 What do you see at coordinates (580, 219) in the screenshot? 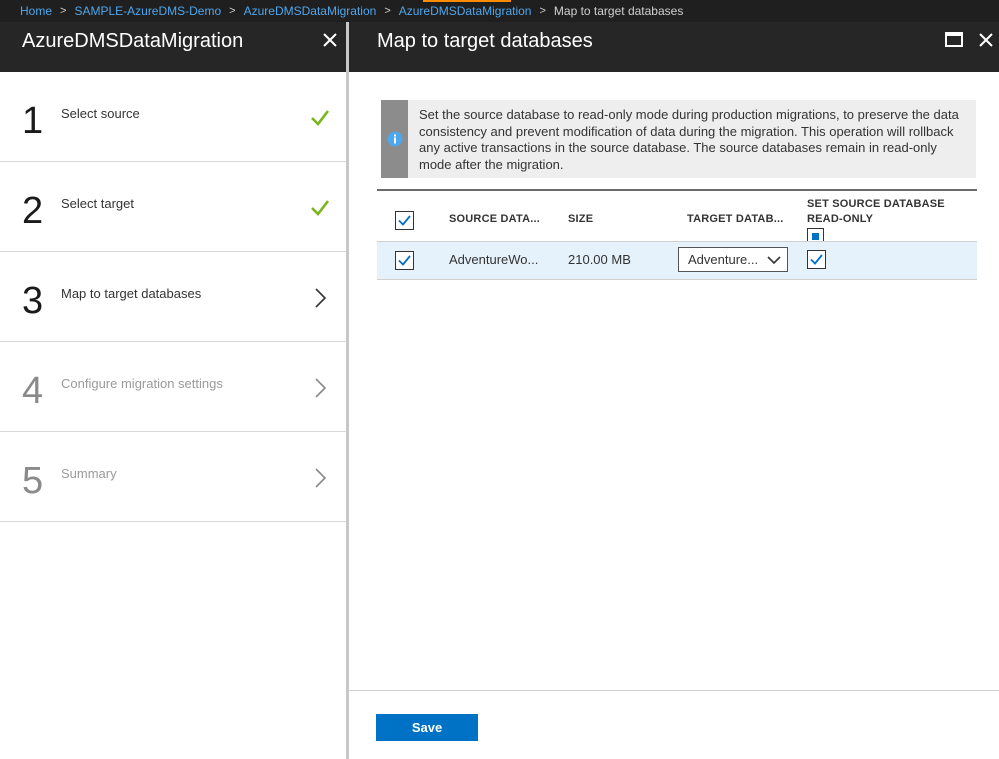
I see `column-header-size: SIZE` at bounding box center [580, 219].